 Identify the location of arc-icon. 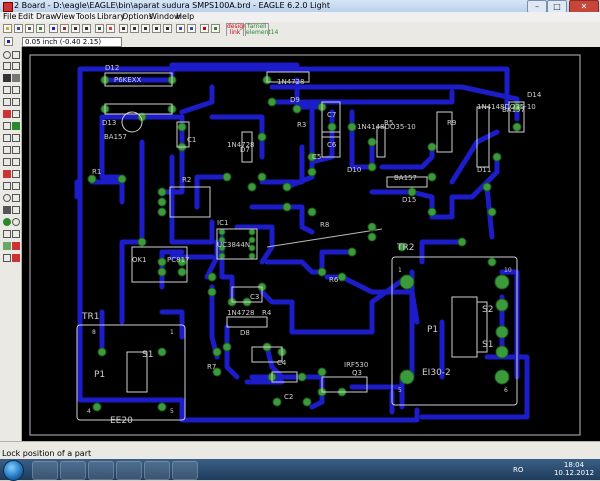
(16, 198).